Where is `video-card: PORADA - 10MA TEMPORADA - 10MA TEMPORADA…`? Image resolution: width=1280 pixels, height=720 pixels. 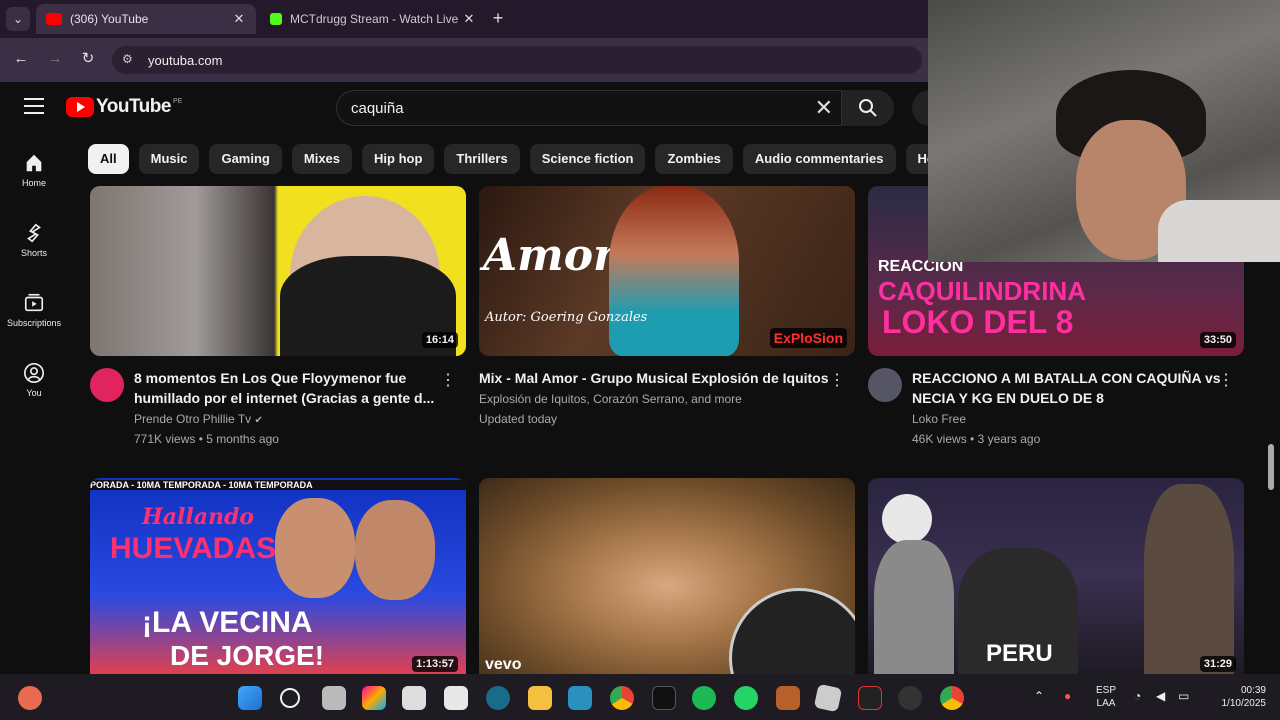
video-card: PORADA - 10MA TEMPORADA - 10MA TEMPORADA… is located at coordinates (278, 576).